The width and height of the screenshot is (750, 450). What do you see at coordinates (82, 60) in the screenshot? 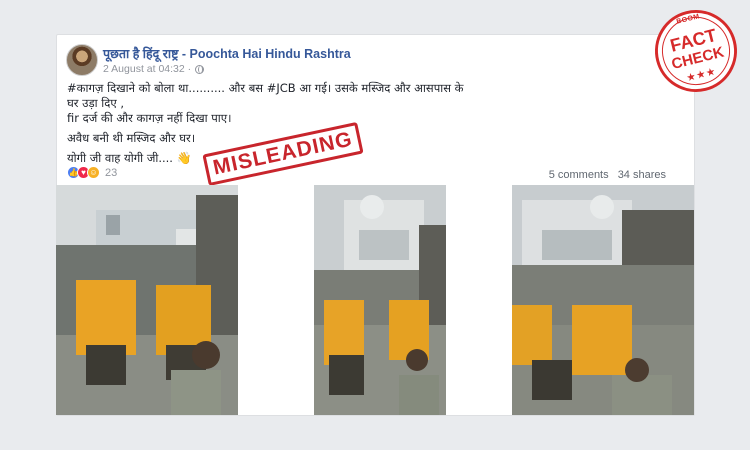
I see `page-avatar` at bounding box center [82, 60].